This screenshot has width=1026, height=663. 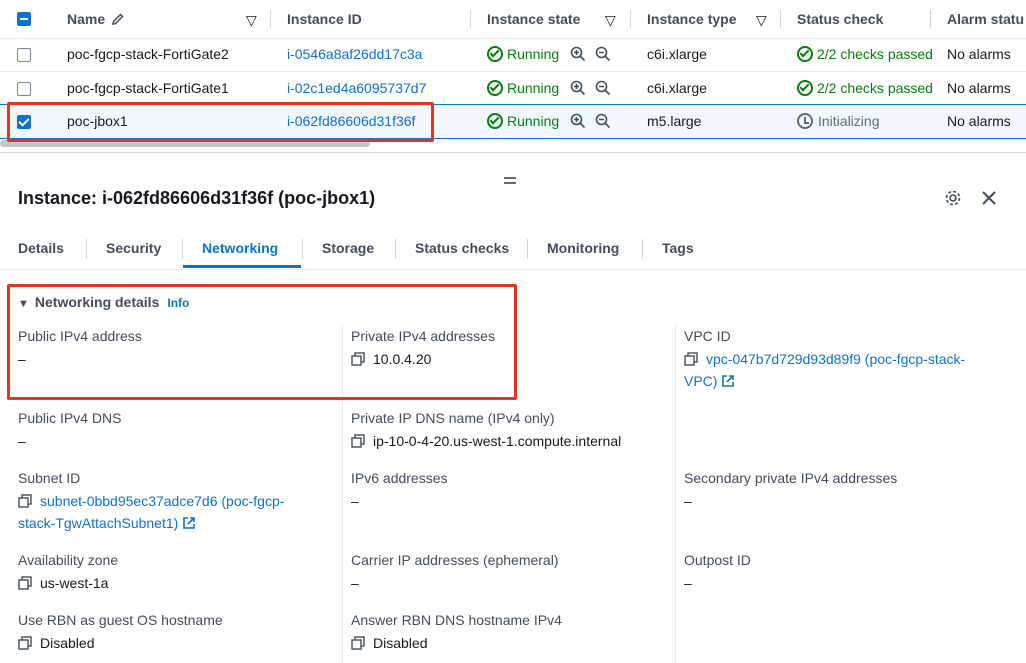 What do you see at coordinates (24, 19) in the screenshot?
I see `select-all-checkbox` at bounding box center [24, 19].